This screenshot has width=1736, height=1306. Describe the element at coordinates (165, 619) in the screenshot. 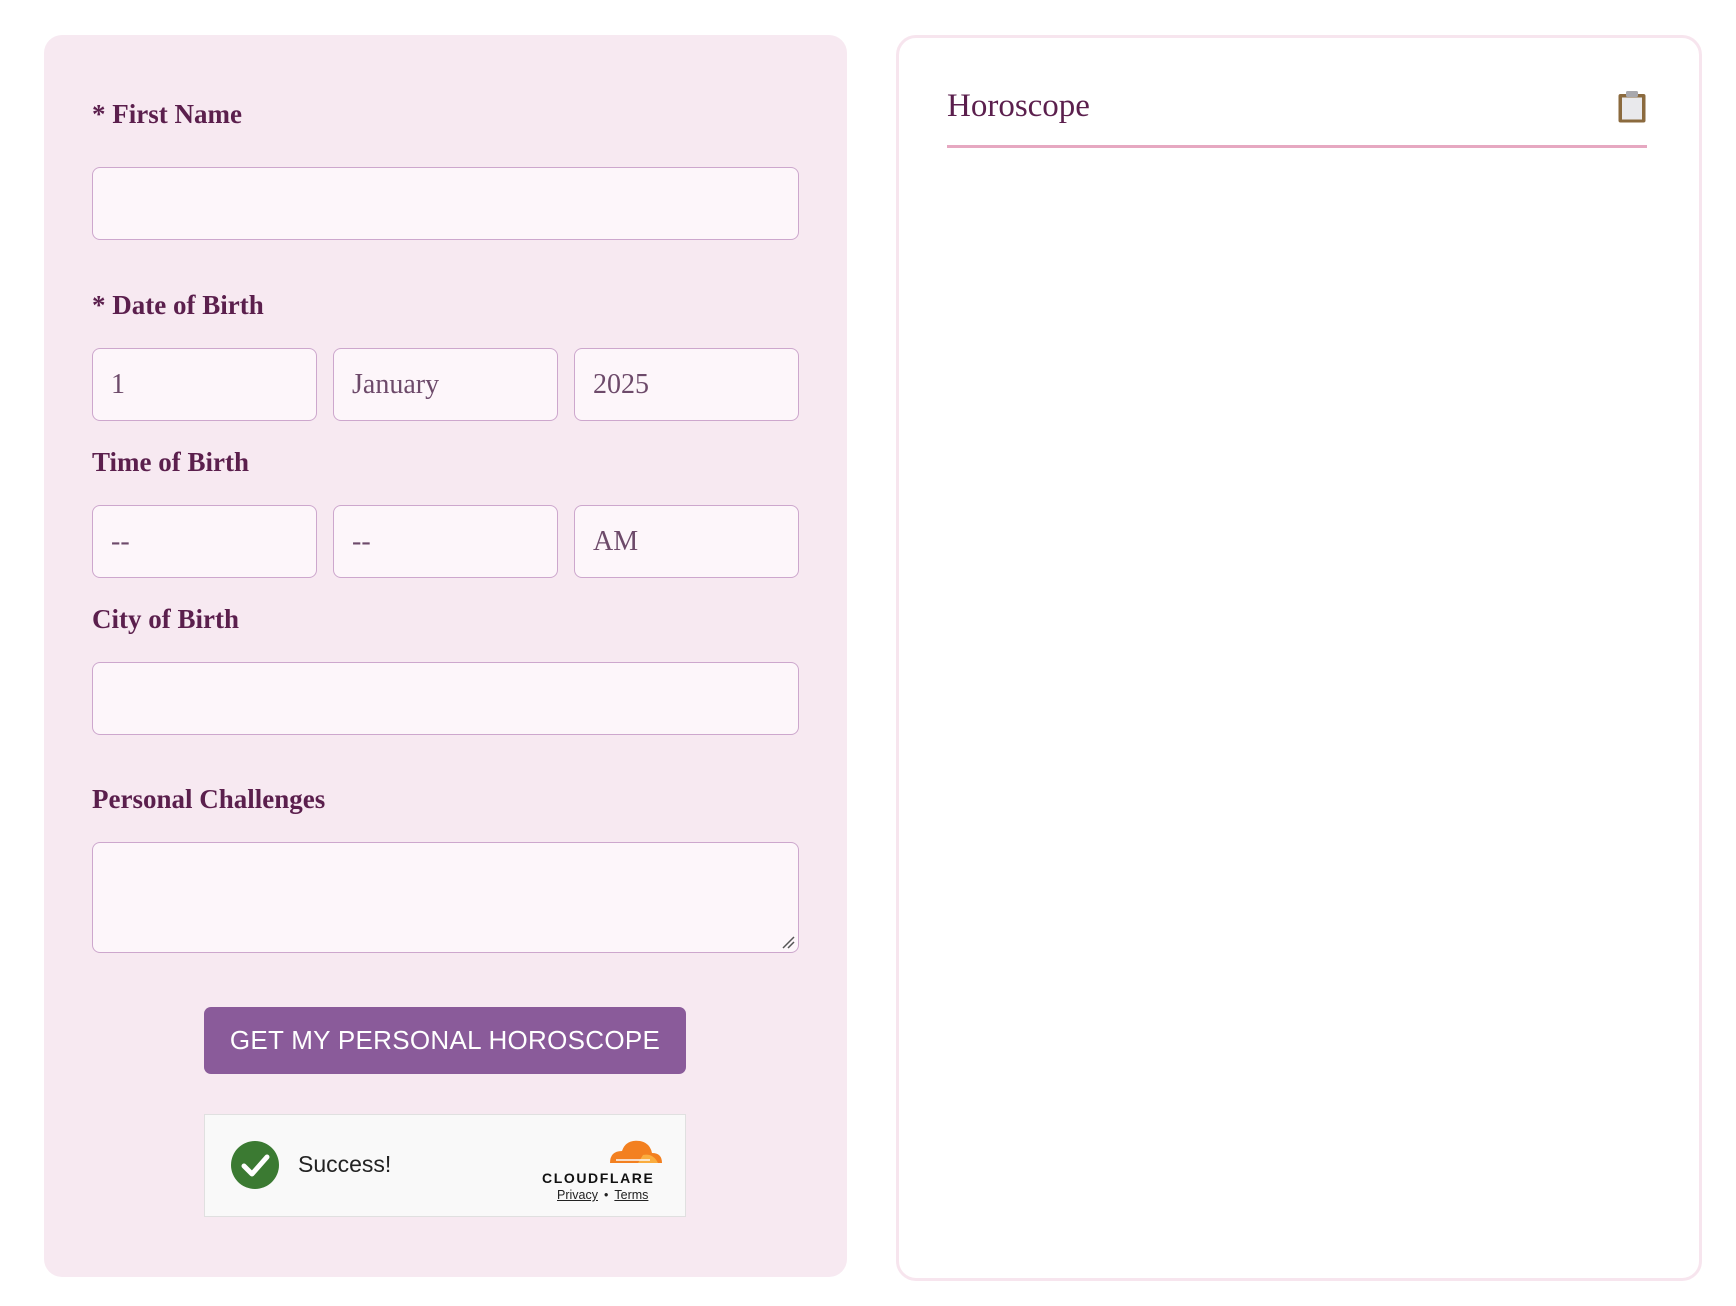

I see `city-of-birth-label: City of Birth` at that location.